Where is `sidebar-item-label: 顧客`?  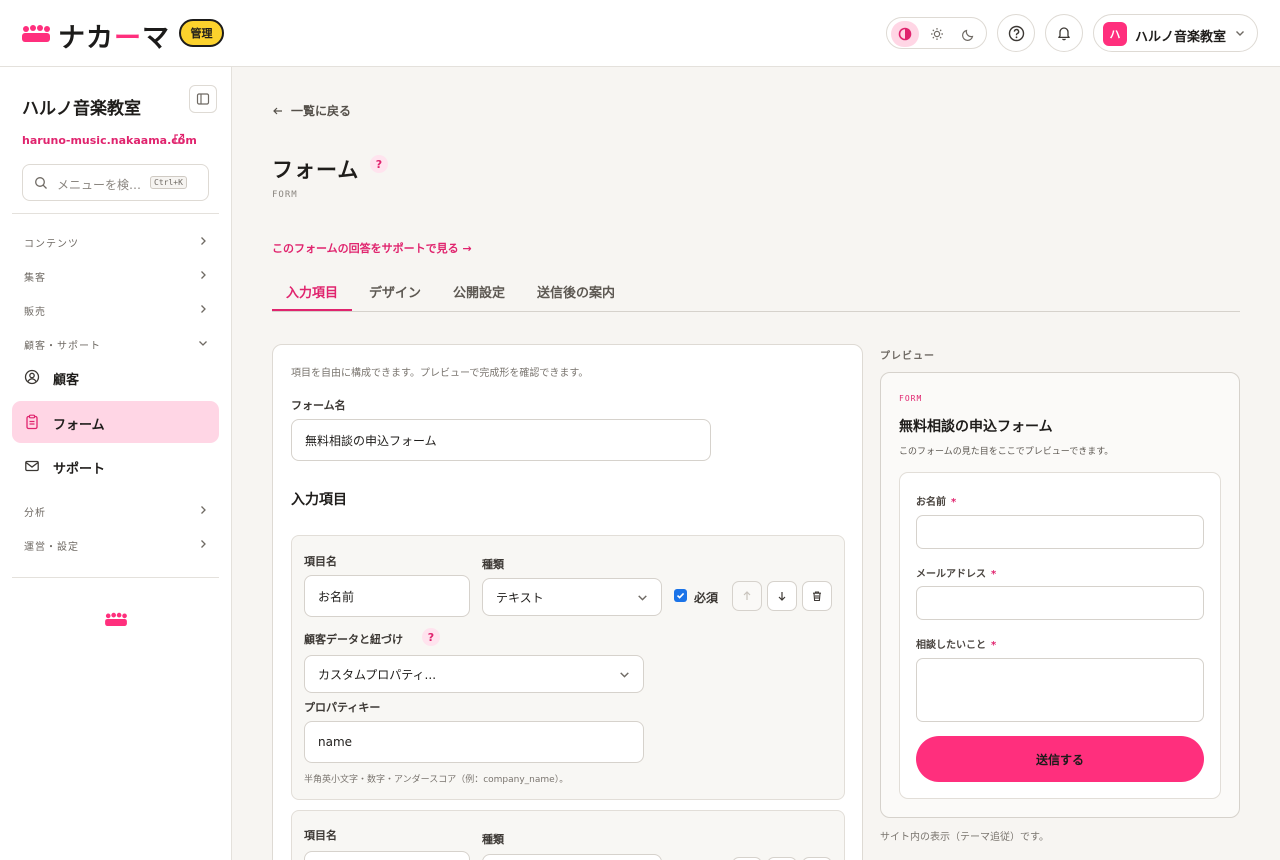 sidebar-item-label: 顧客 is located at coordinates (66, 380).